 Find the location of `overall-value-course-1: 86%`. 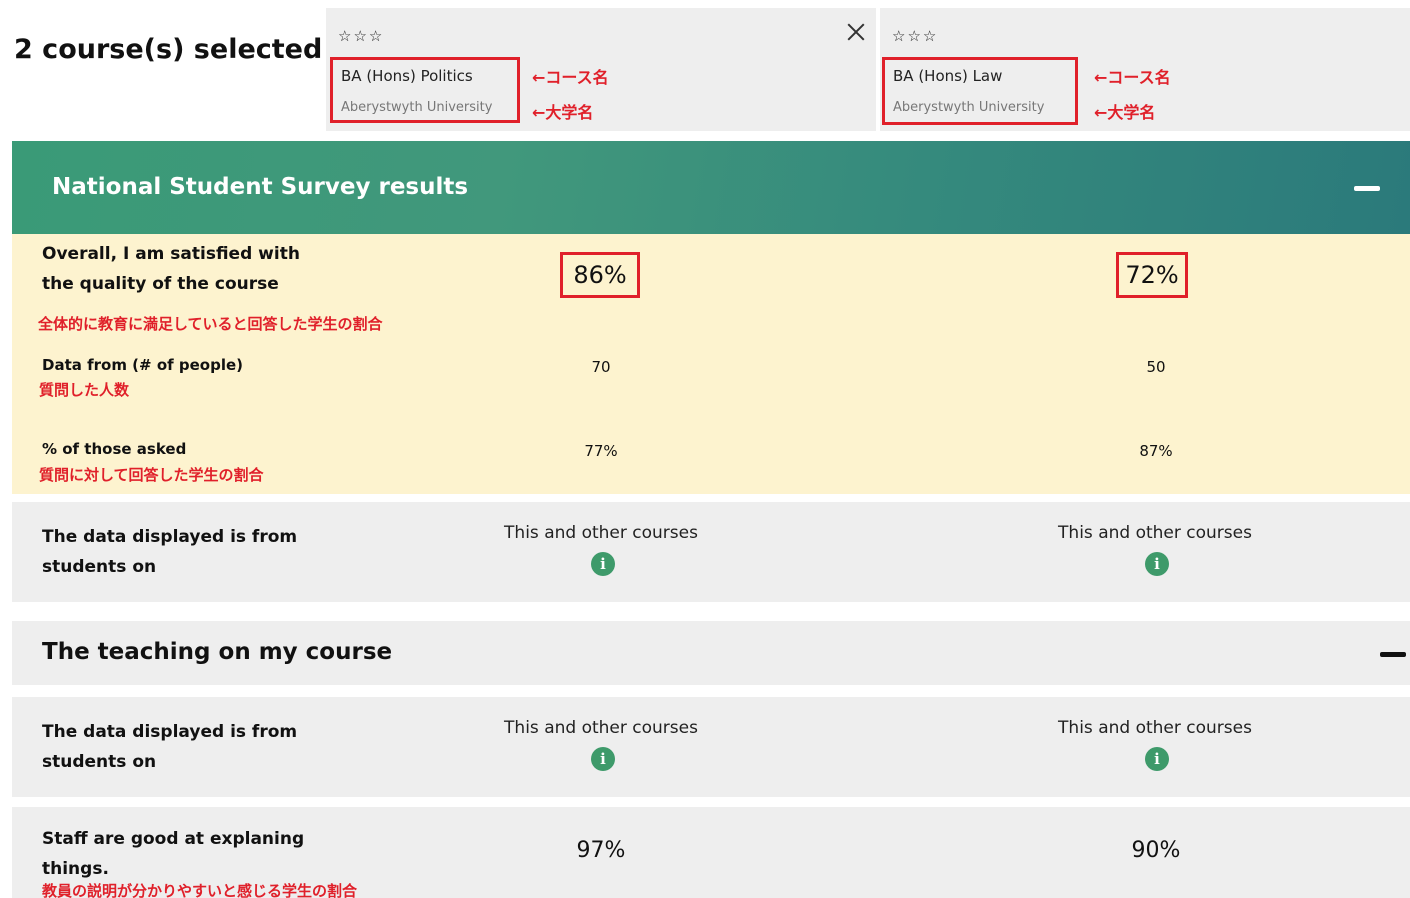

overall-value-course-1: 86% is located at coordinates (600, 275).